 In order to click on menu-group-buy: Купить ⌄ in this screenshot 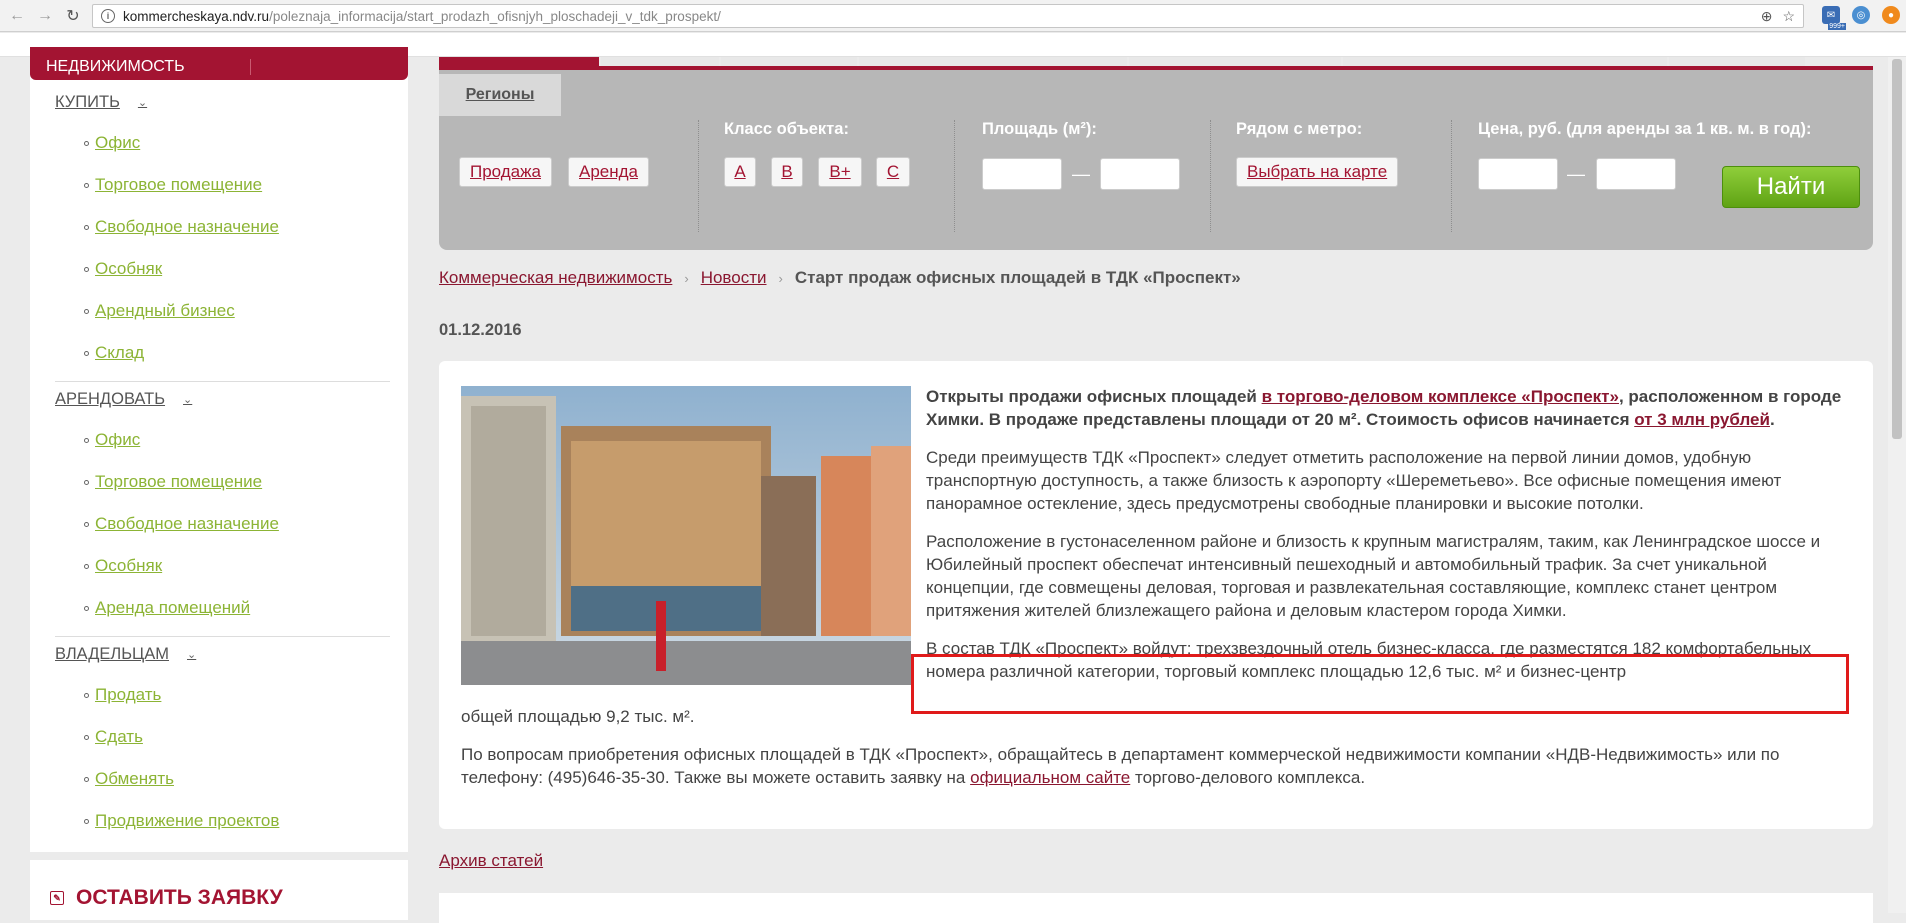, I will do `click(101, 102)`.